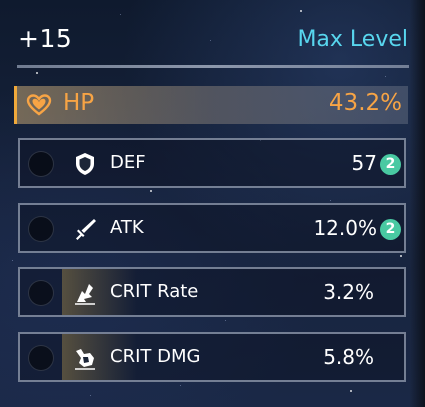 The image size is (425, 407). I want to click on sub-stat-value: 12.0%, so click(345, 228).